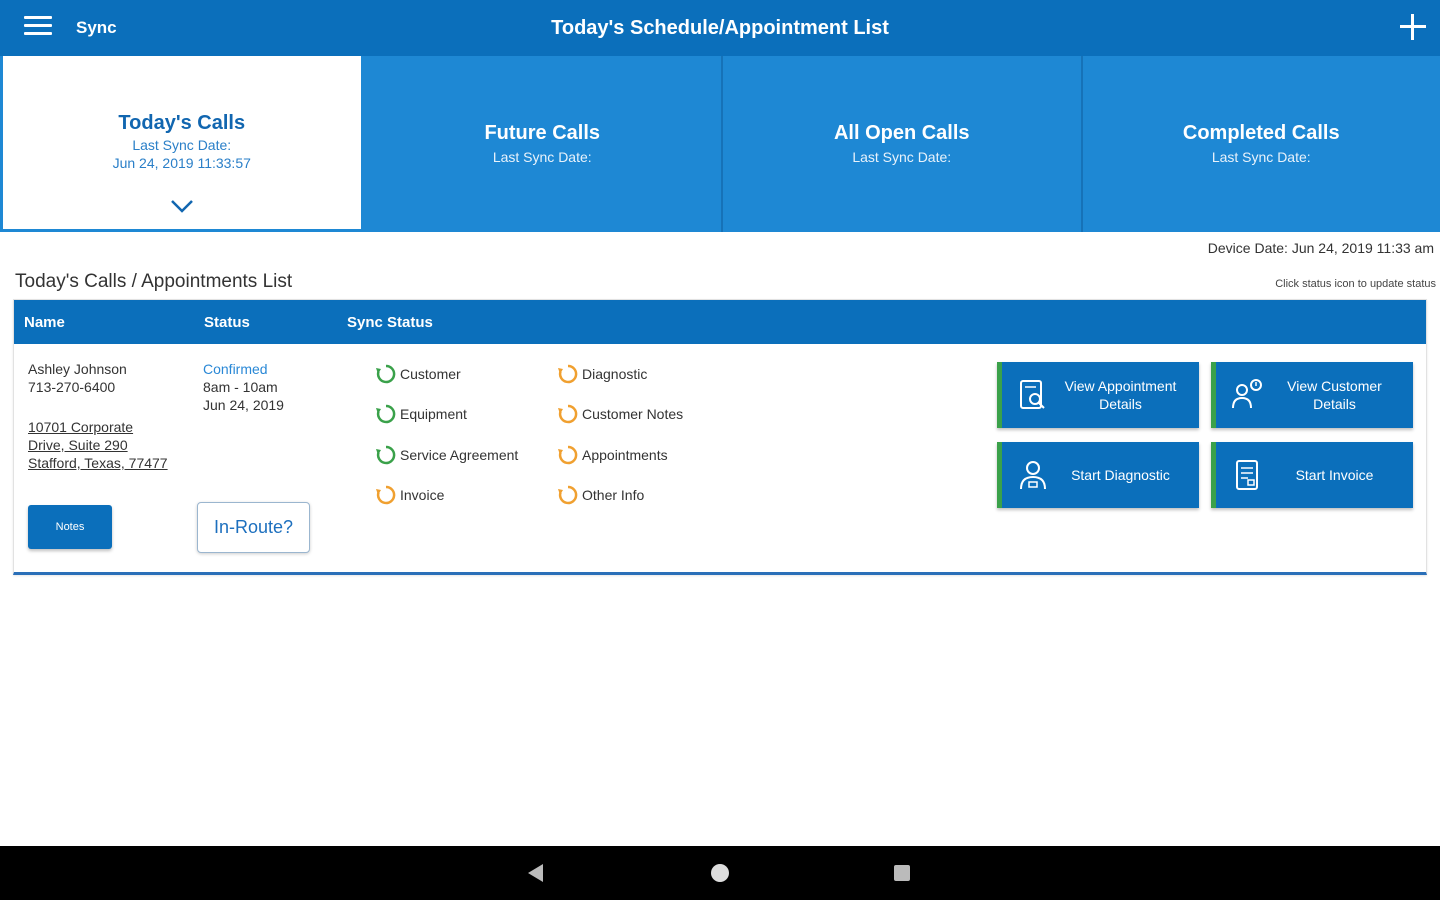 The height and width of the screenshot is (900, 1440). I want to click on sync-item-appointments: Appointments, so click(612, 455).